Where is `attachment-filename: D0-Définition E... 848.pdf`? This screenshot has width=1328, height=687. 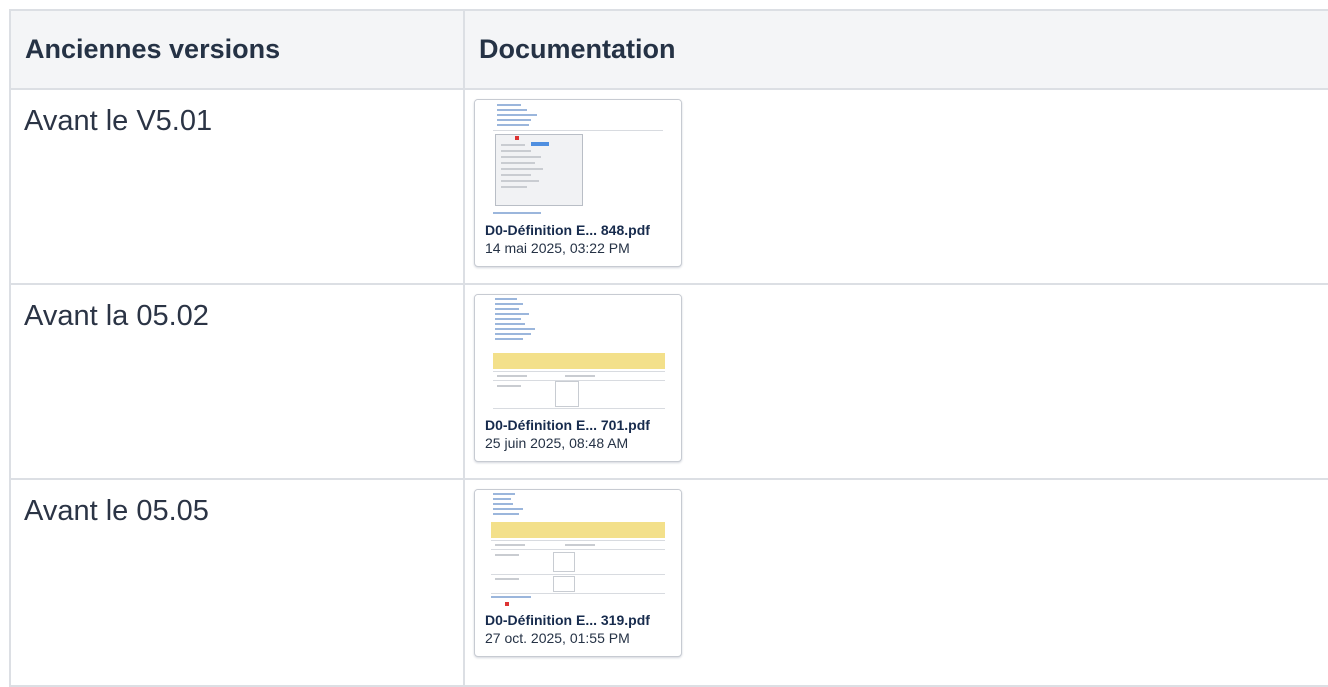 attachment-filename: D0-Définition E... 848.pdf is located at coordinates (583, 230).